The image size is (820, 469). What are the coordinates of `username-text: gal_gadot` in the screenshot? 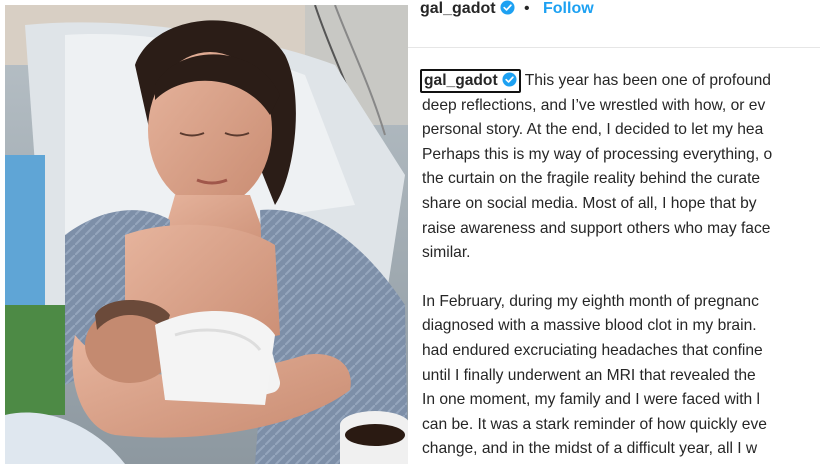 It's located at (458, 8).